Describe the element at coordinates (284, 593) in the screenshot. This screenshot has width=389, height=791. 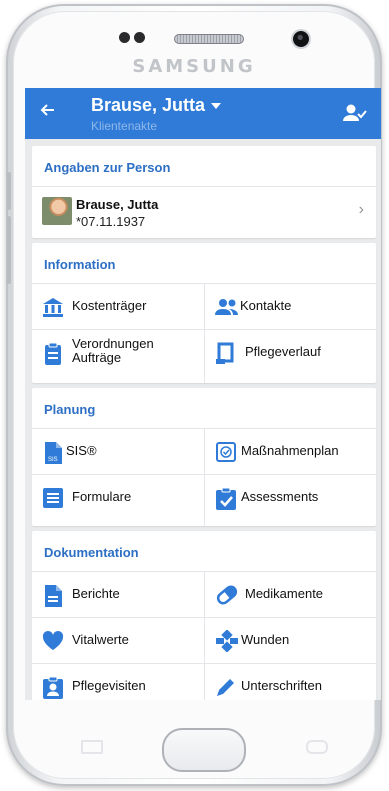
I see `menu-item-label: Medikamente` at that location.